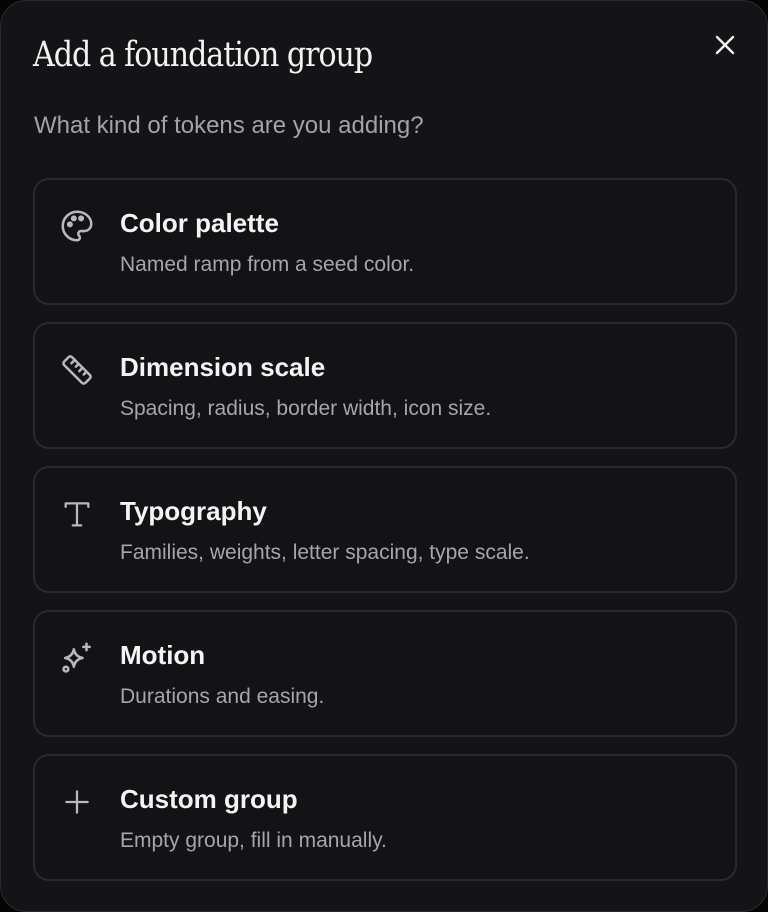 The width and height of the screenshot is (768, 912). Describe the element at coordinates (267, 264) in the screenshot. I see `option-description: Named ramp from a seed color.` at that location.